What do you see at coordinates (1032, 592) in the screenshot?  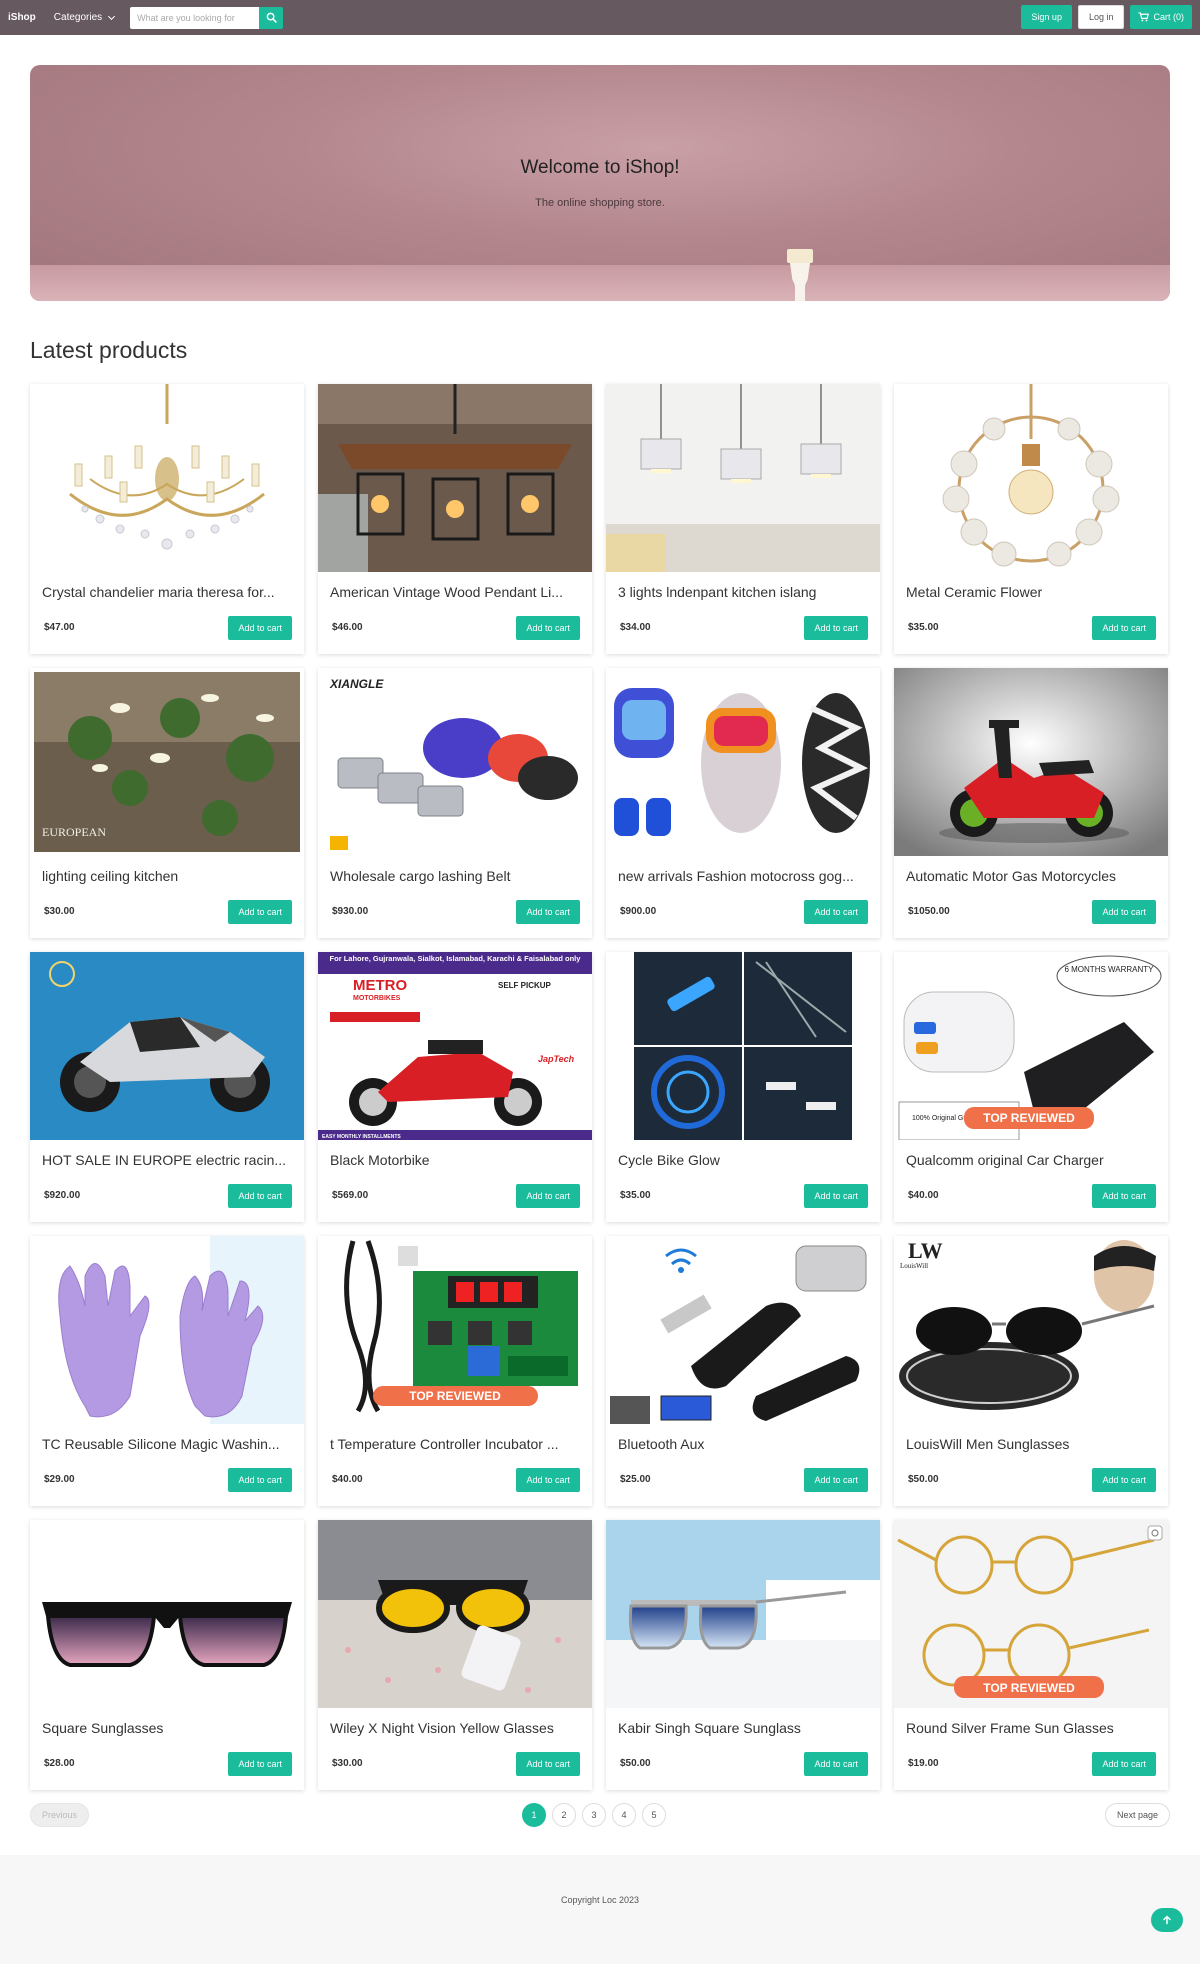 I see `product-name: Metal Ceramic Flower` at bounding box center [1032, 592].